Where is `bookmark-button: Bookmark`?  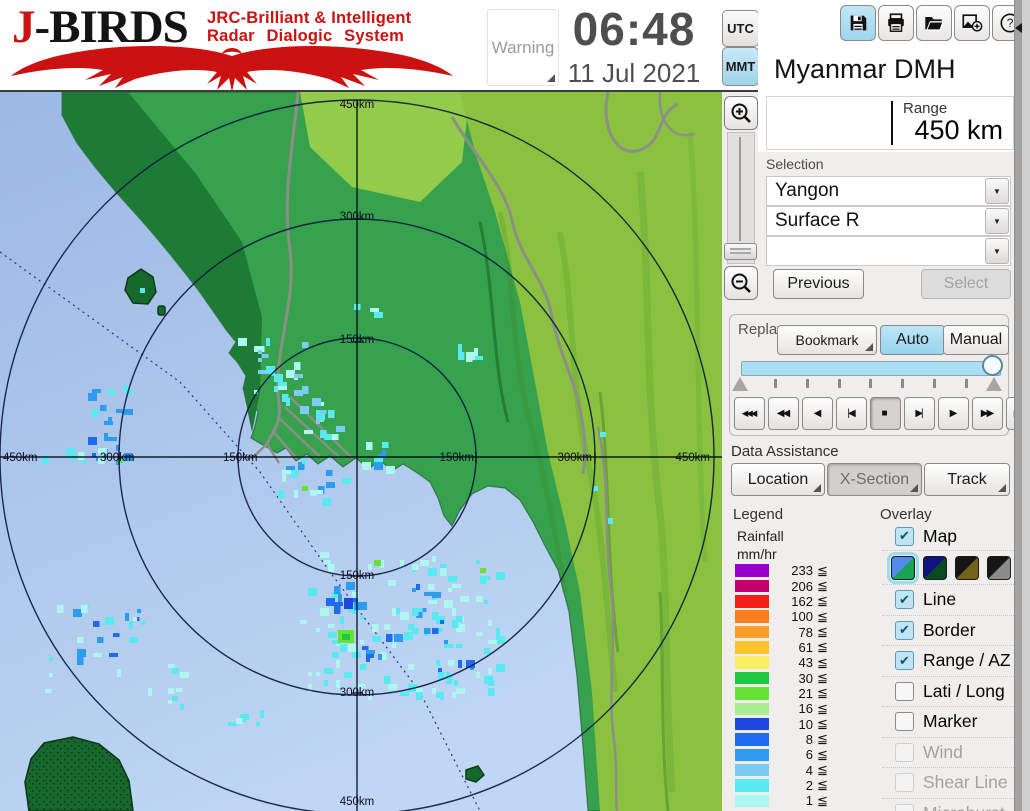 bookmark-button: Bookmark is located at coordinates (827, 340).